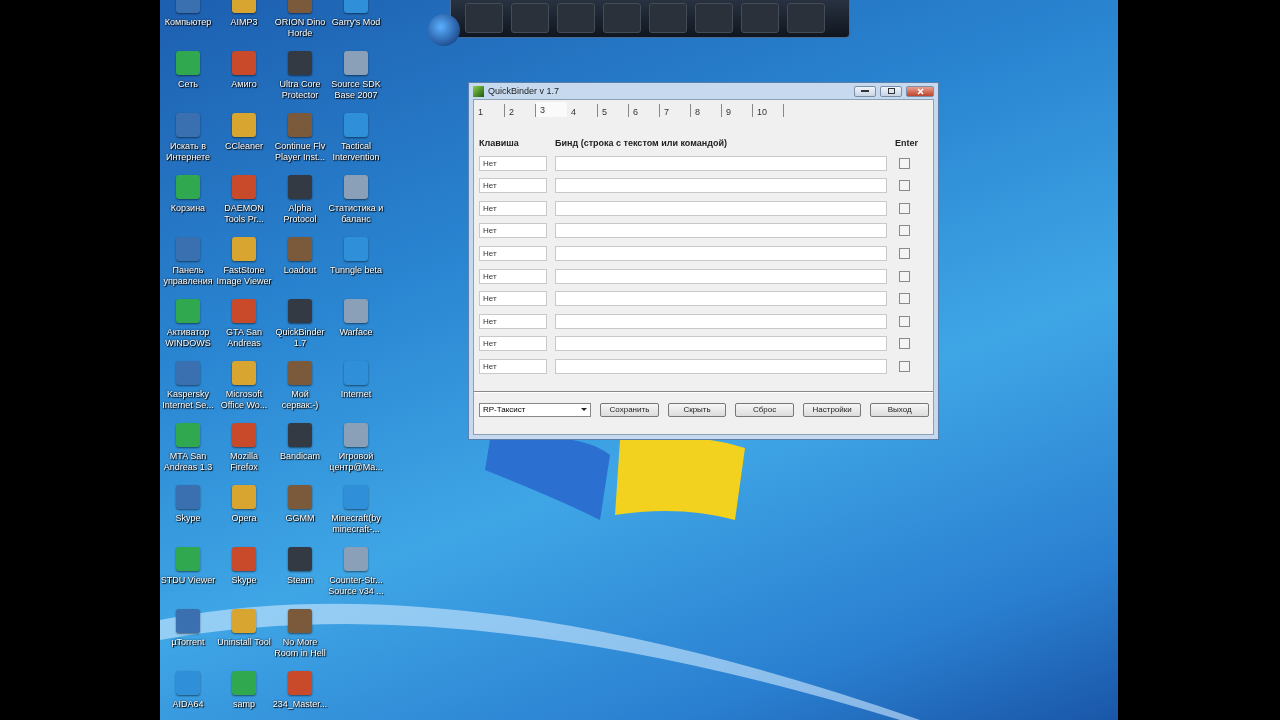  What do you see at coordinates (188, 276) in the screenshot?
I see `icon-label: Панель управления` at bounding box center [188, 276].